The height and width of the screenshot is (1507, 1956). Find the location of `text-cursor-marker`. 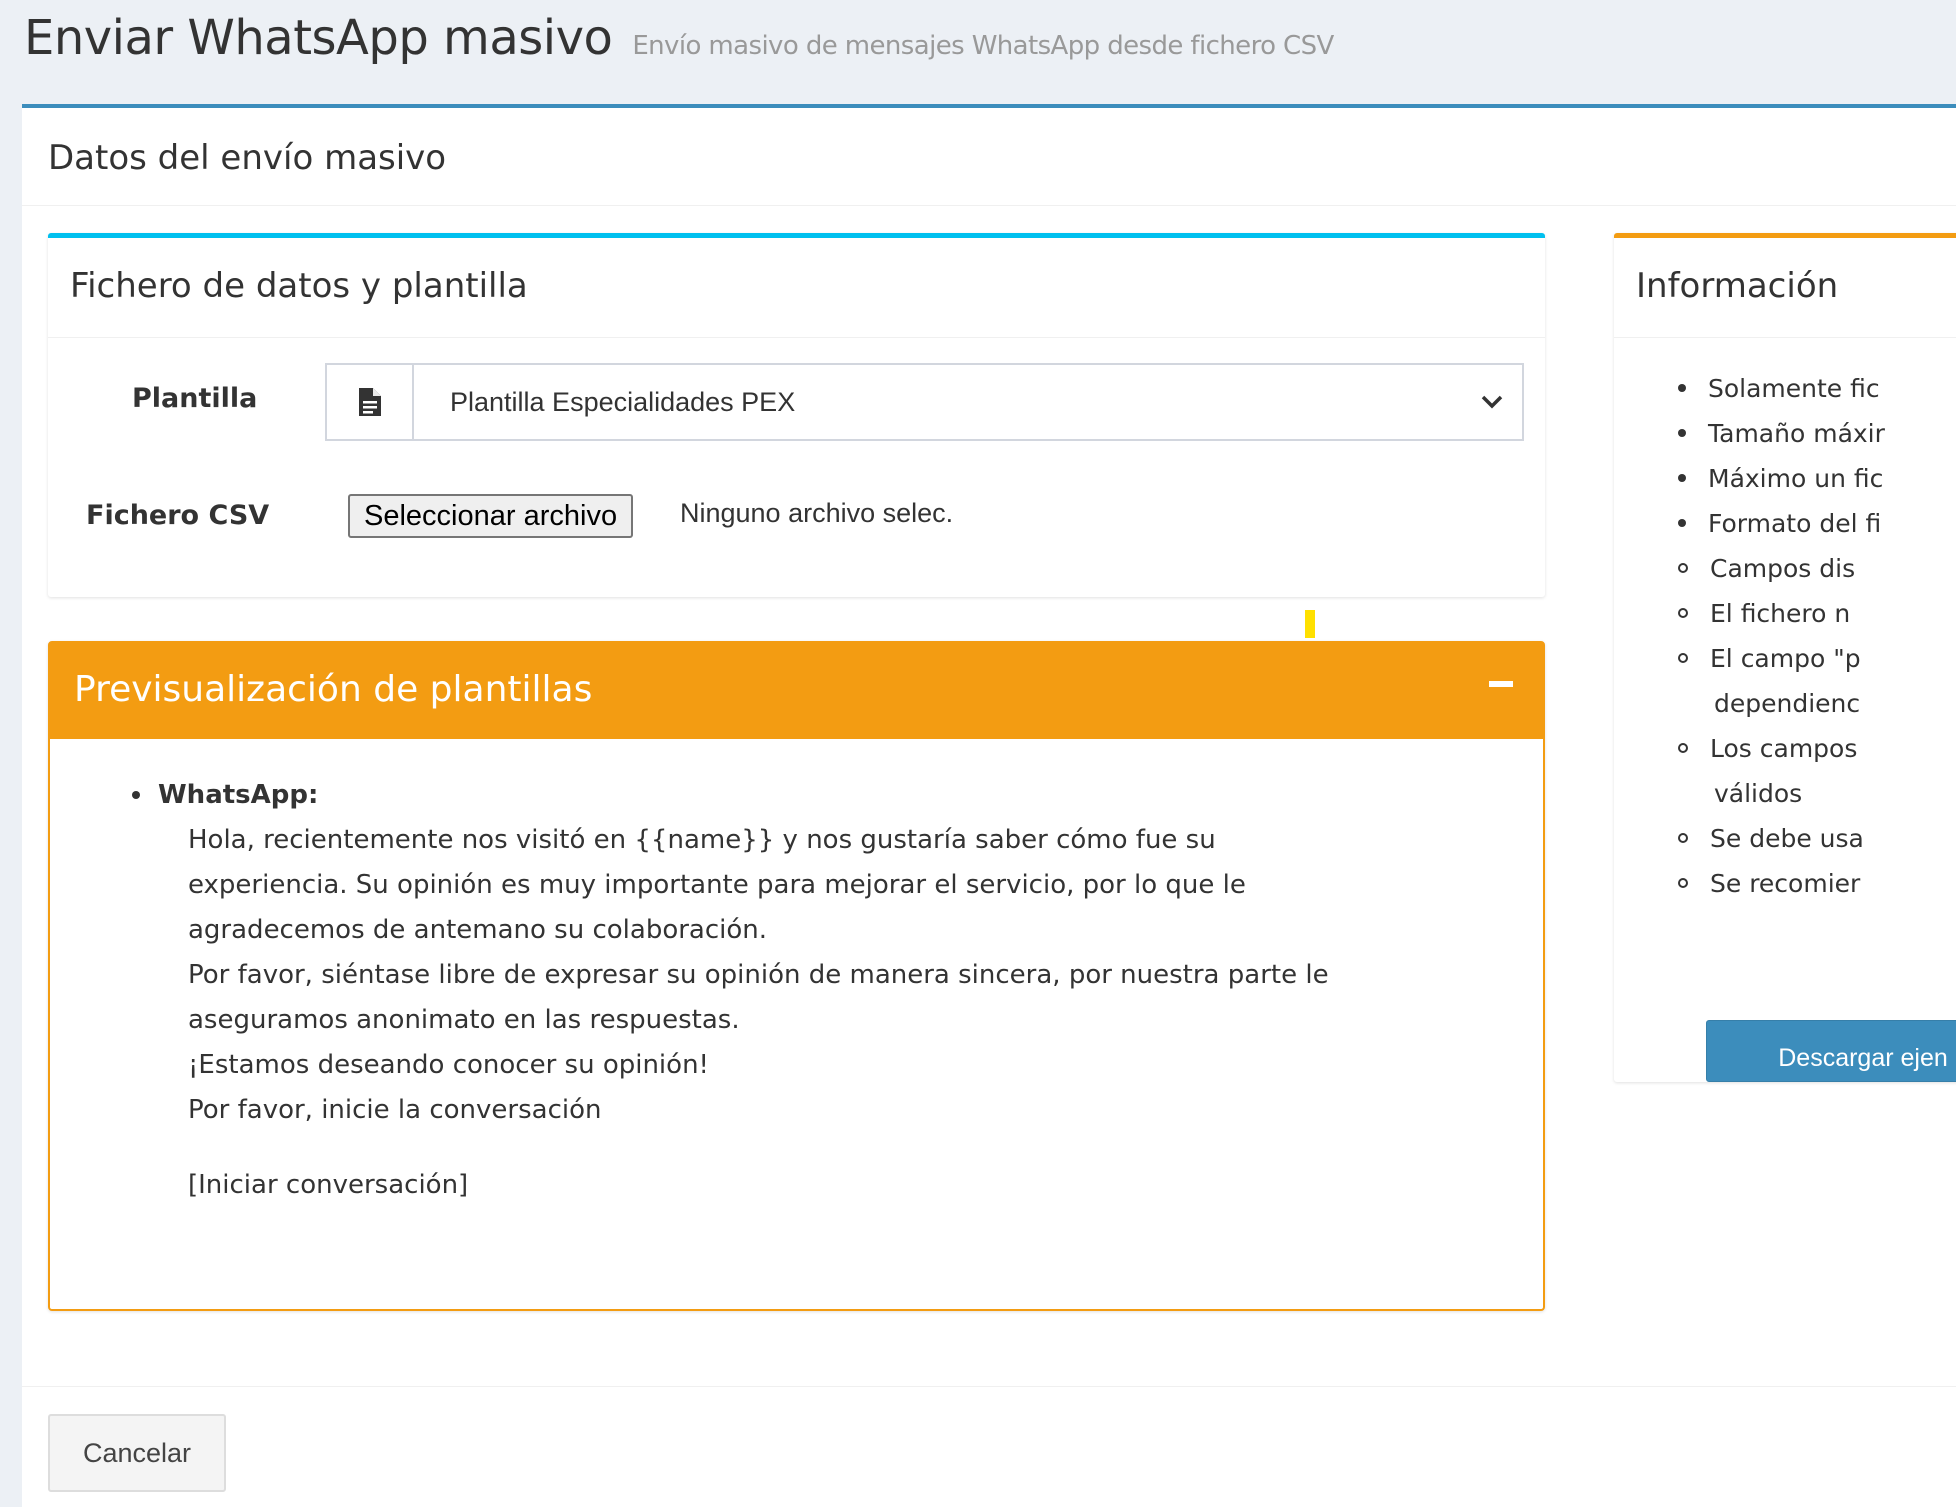

text-cursor-marker is located at coordinates (1310, 624).